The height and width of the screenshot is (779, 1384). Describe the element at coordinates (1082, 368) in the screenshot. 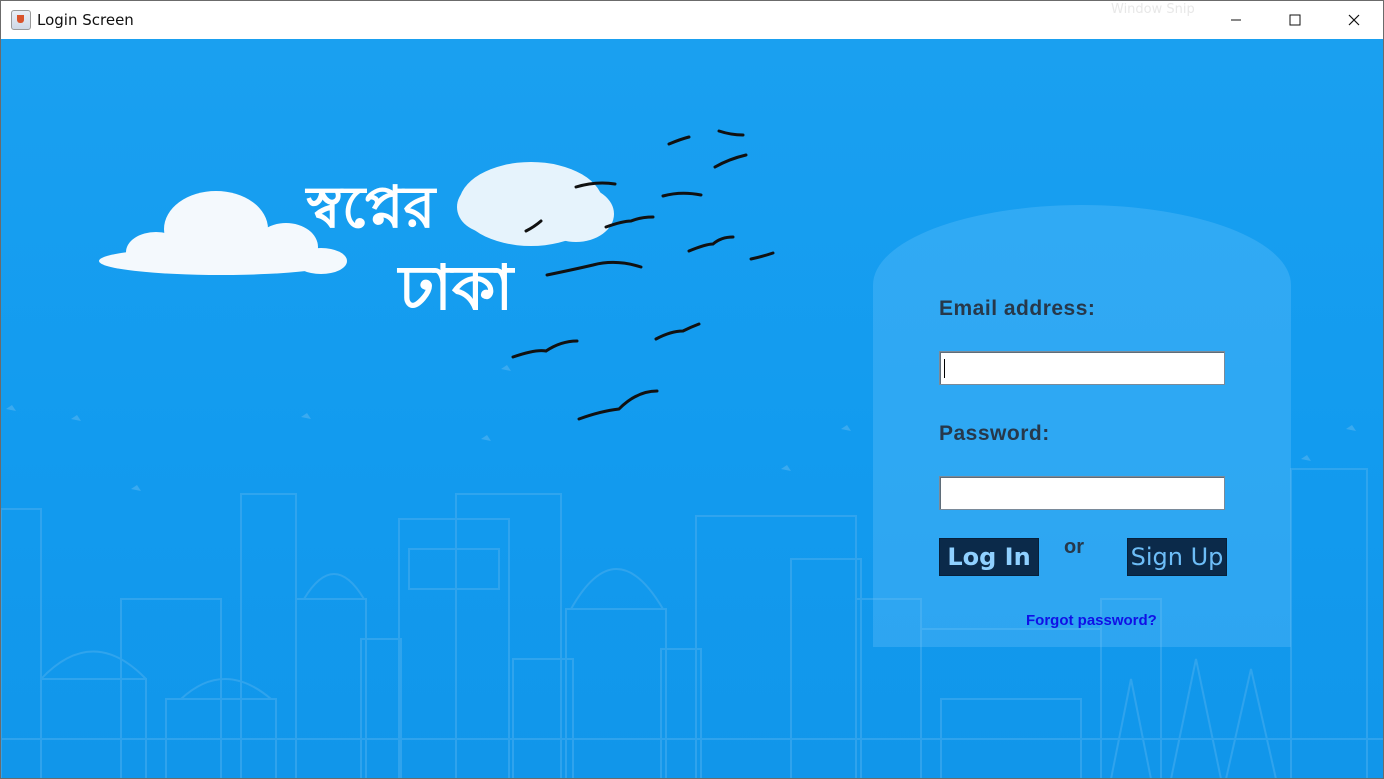

I see `email-field` at that location.